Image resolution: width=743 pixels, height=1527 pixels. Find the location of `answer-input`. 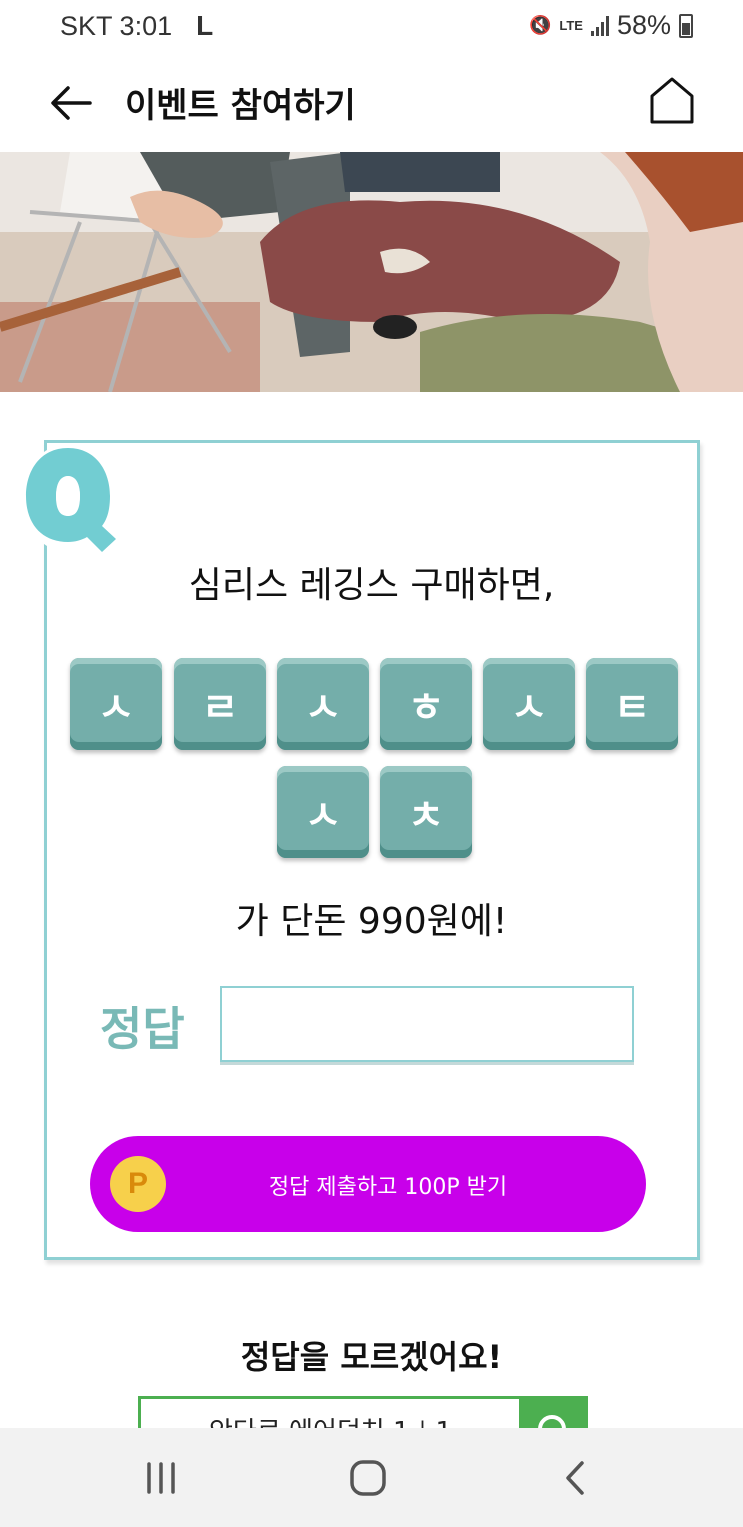

answer-input is located at coordinates (427, 1024).